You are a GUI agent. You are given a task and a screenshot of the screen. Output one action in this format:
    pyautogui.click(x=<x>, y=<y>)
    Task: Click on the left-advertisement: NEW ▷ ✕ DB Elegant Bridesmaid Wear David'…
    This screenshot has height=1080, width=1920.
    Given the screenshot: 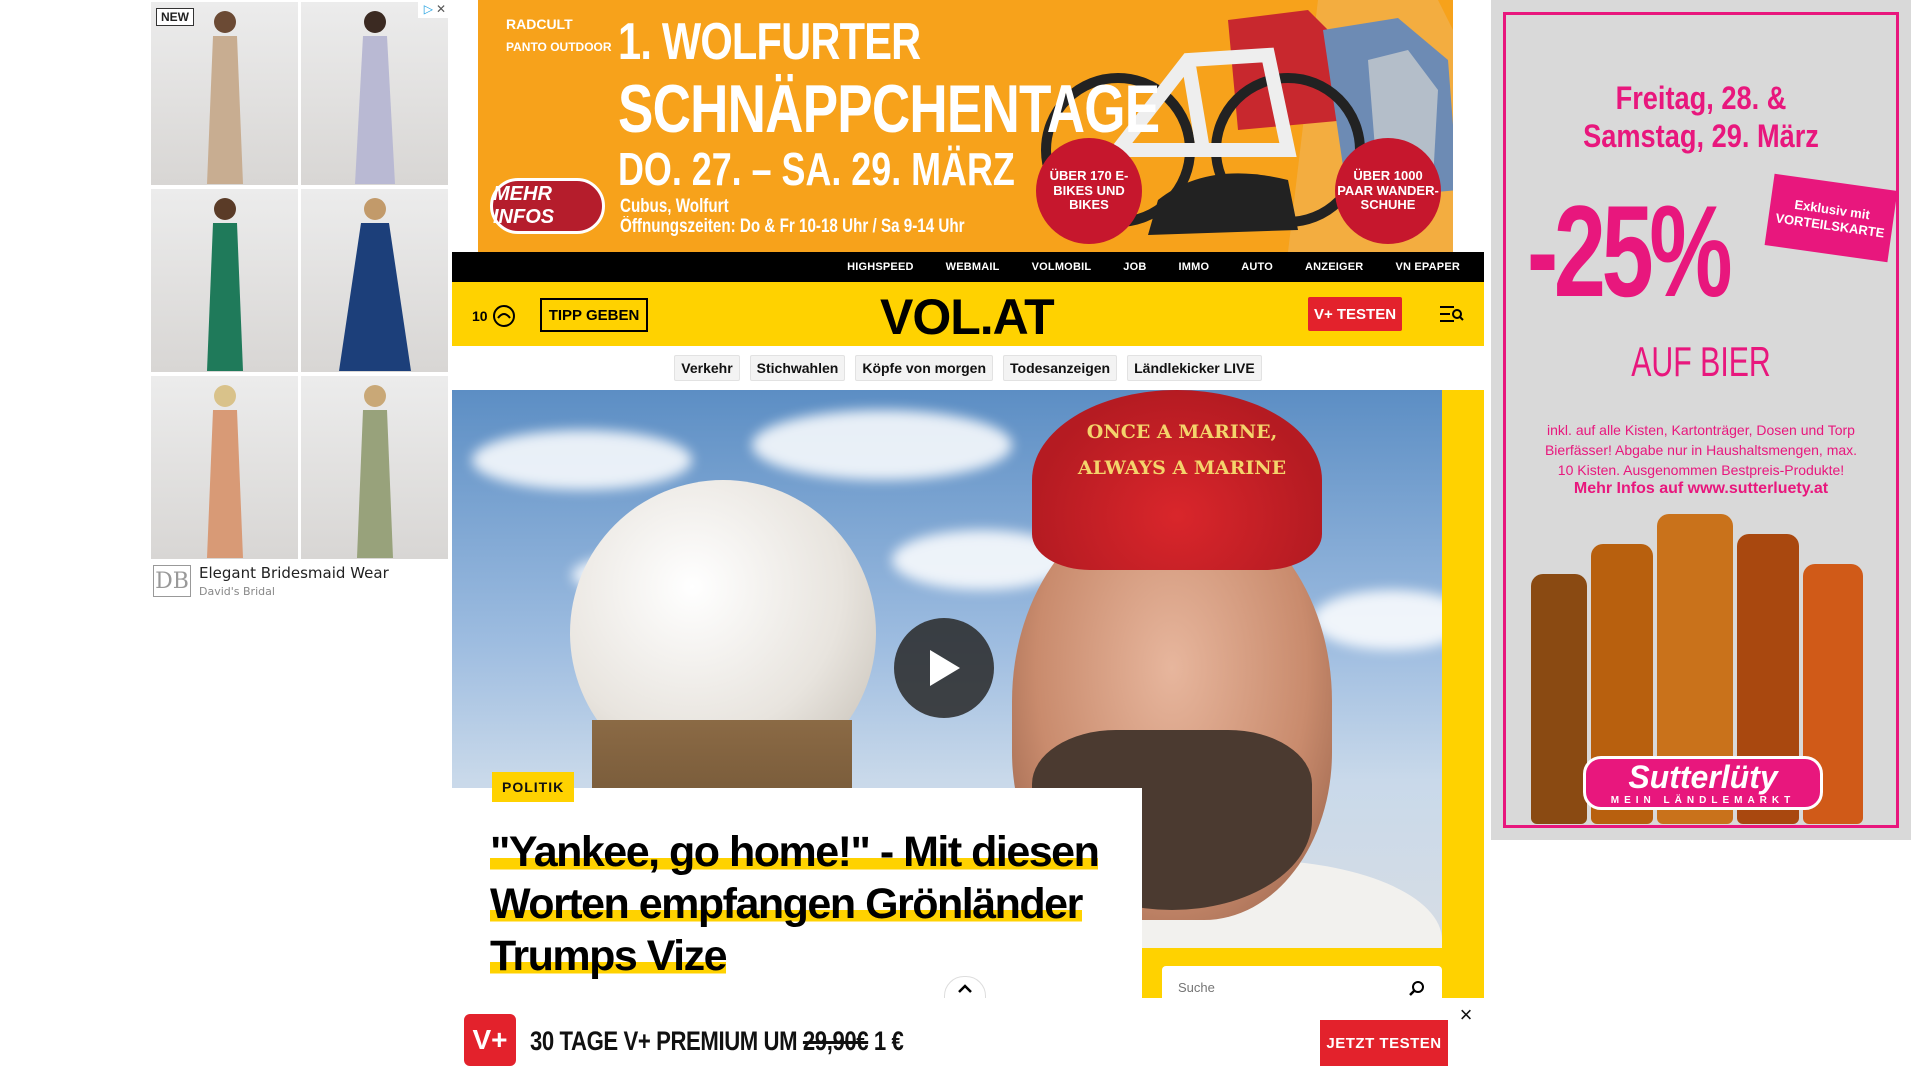 What is the action you would take?
    pyautogui.click(x=300, y=300)
    